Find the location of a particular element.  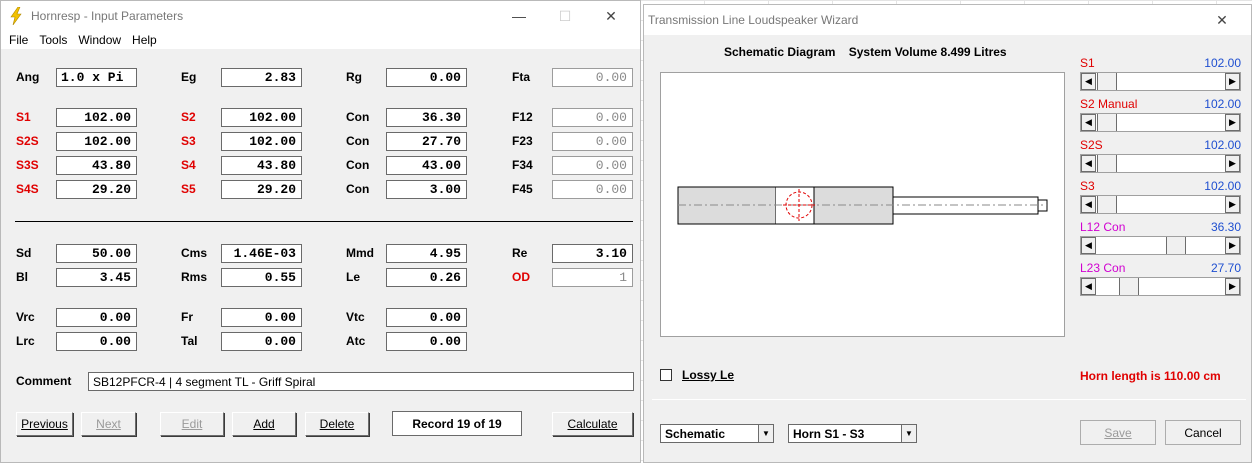

param-field-s2: 102.00 is located at coordinates (261, 117).